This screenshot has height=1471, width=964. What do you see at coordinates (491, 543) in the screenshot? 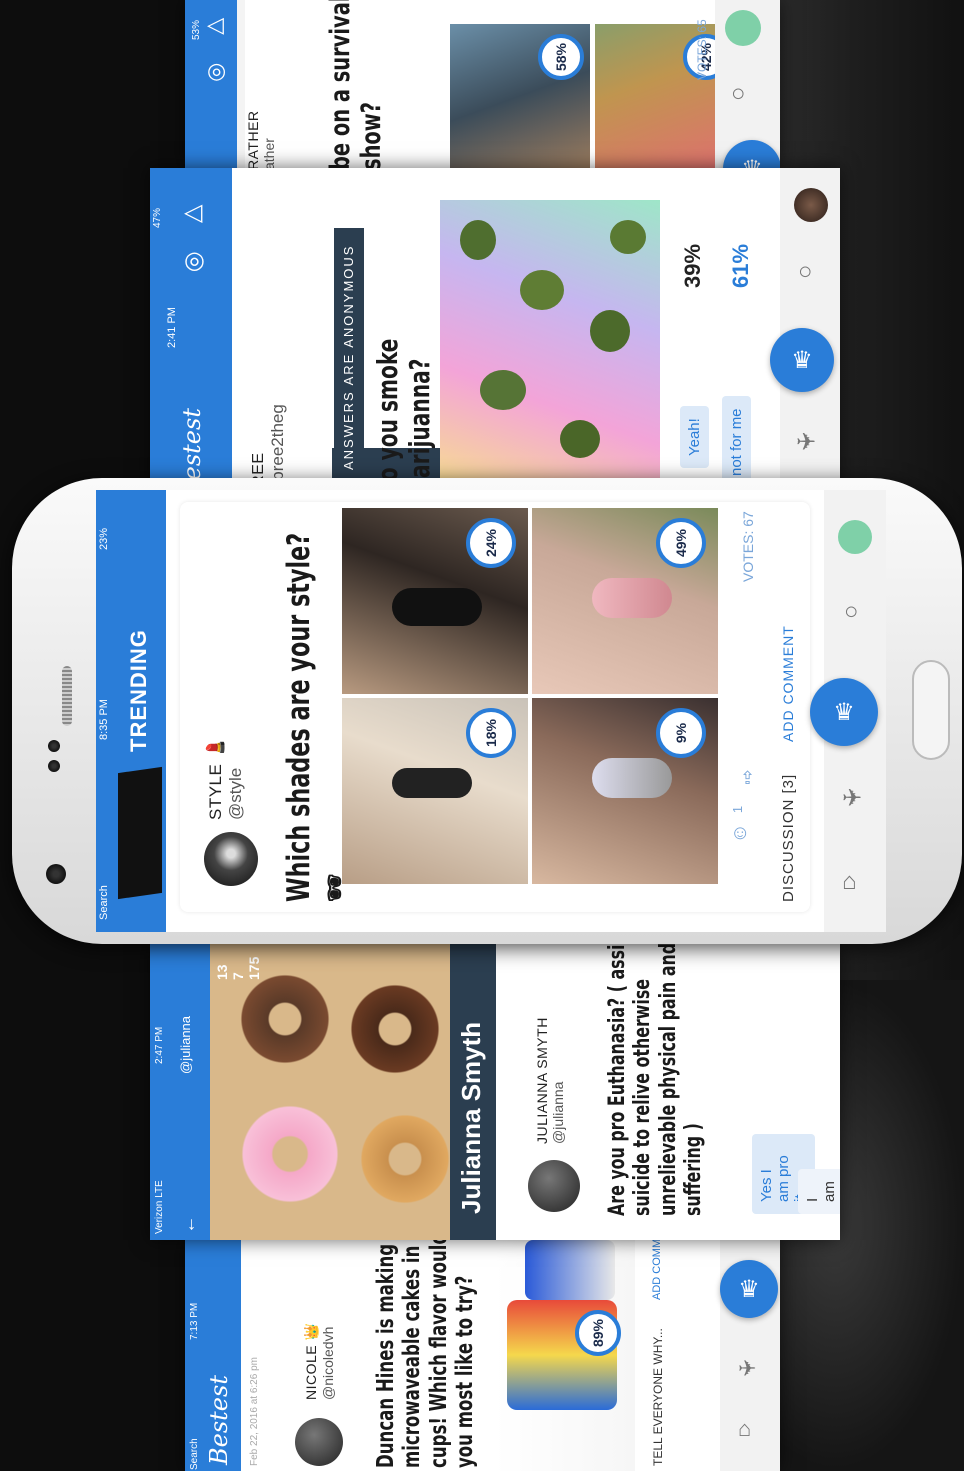
I see `percent-badge: 24%` at bounding box center [491, 543].